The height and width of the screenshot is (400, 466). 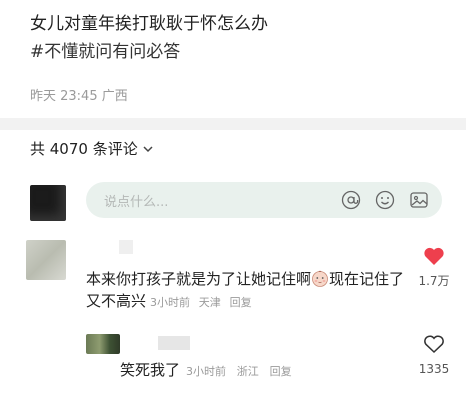 What do you see at coordinates (170, 302) in the screenshot?
I see `comment-time: 3小时前` at bounding box center [170, 302].